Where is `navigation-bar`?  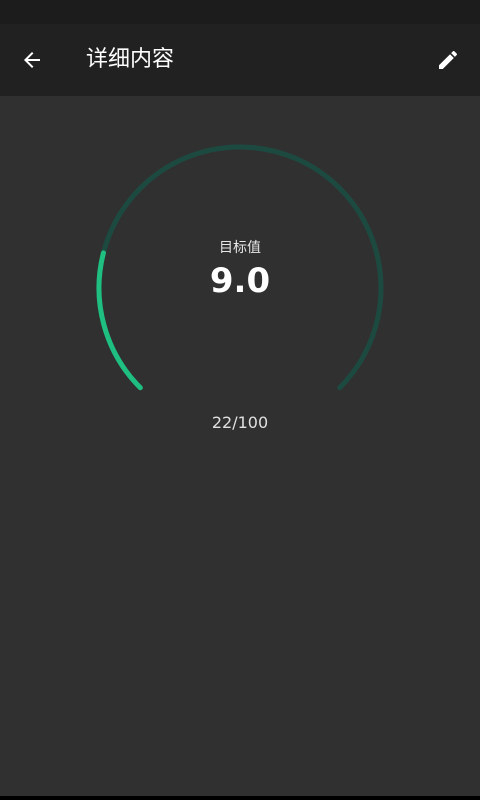
navigation-bar is located at coordinates (240, 798).